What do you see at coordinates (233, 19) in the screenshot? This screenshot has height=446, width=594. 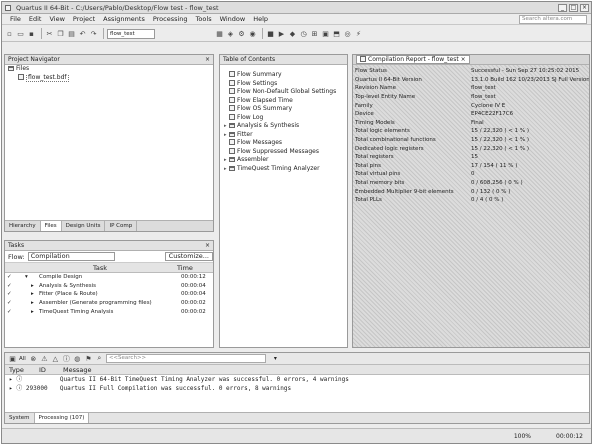 I see `menu-window: Window` at bounding box center [233, 19].